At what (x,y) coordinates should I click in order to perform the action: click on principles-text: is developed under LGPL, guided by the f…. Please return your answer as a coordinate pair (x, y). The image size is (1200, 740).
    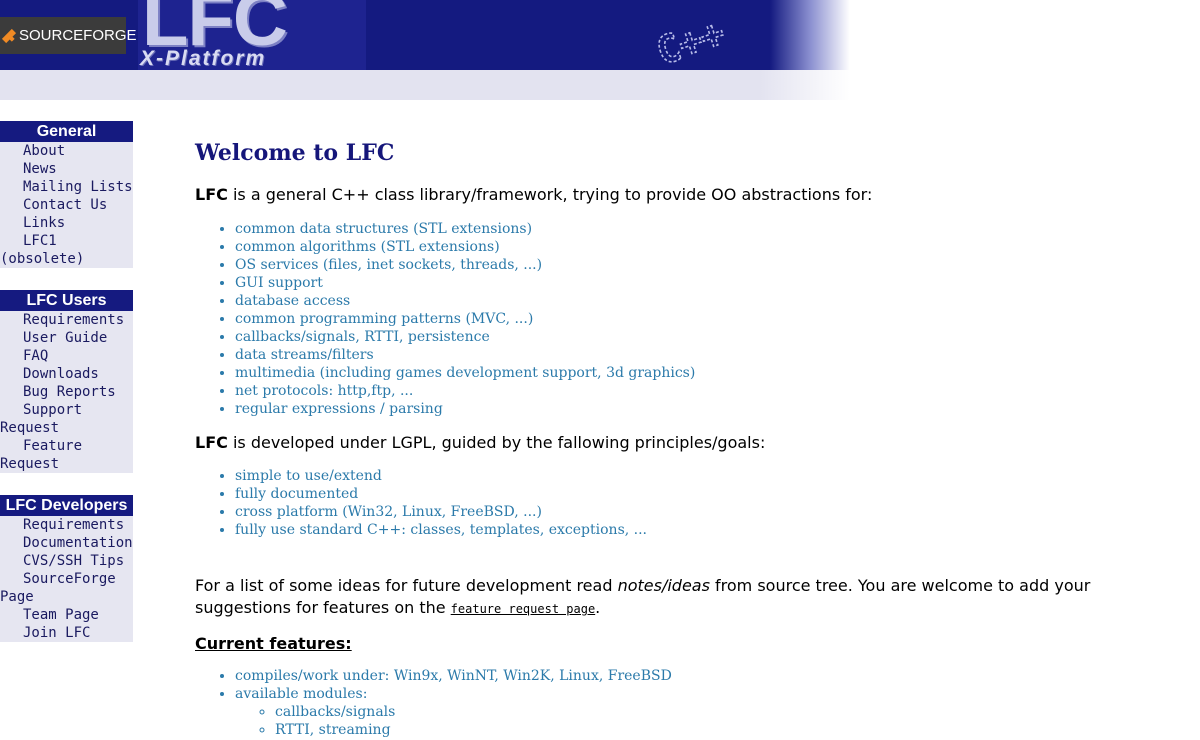
    Looking at the image, I should click on (496, 442).